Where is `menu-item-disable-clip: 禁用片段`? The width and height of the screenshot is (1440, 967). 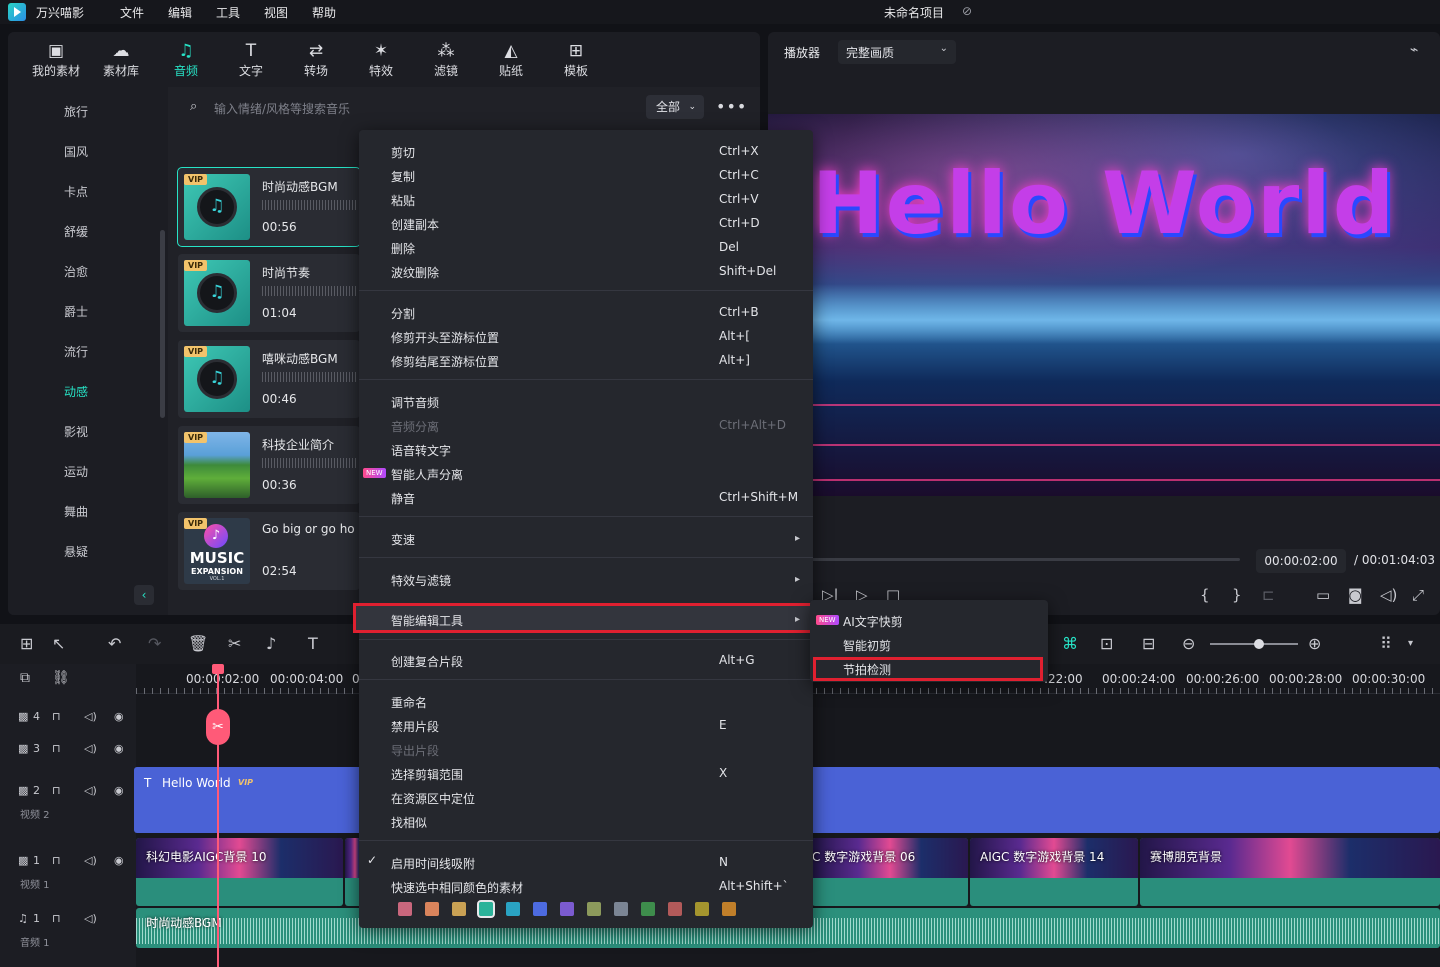 menu-item-disable-clip: 禁用片段 is located at coordinates (415, 726).